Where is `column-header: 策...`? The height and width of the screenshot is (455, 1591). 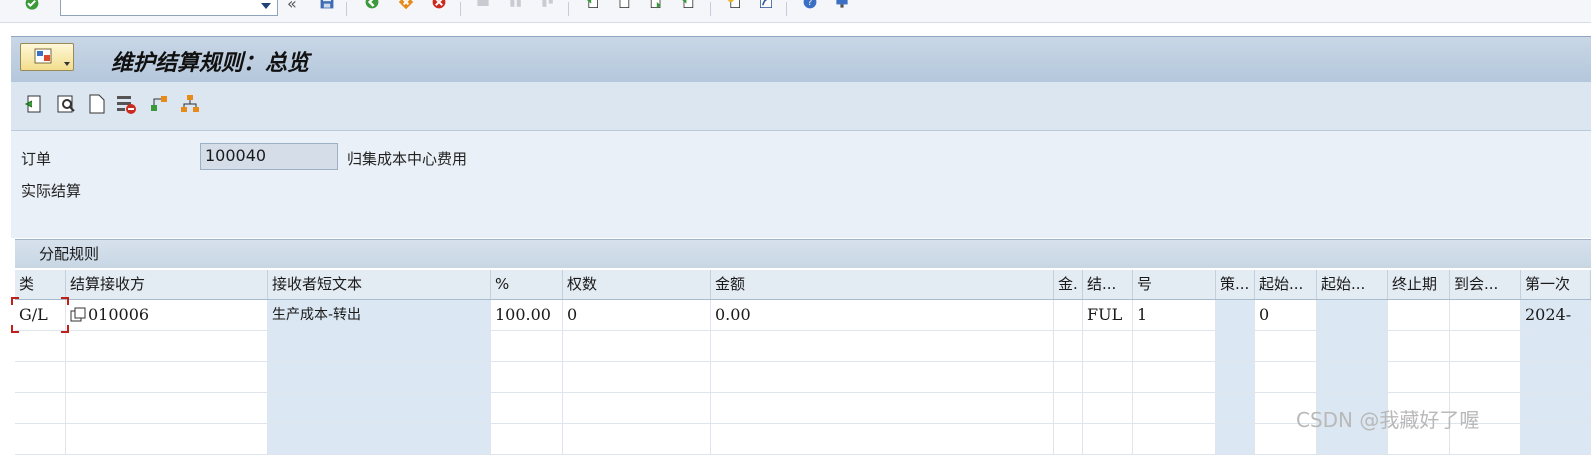
column-header: 策... is located at coordinates (1235, 284).